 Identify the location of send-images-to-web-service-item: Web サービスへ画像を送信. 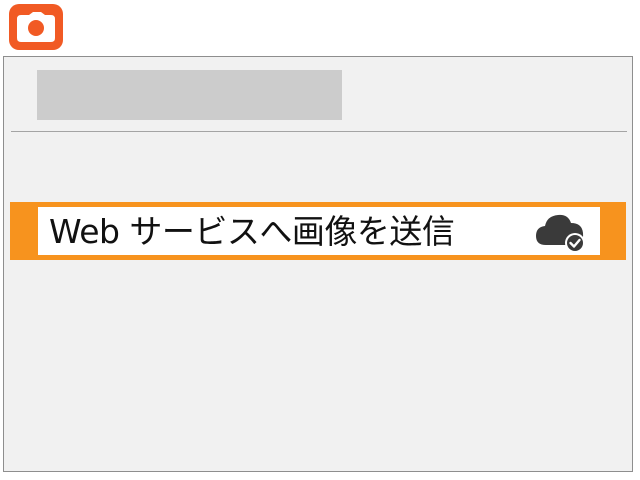
(318, 231).